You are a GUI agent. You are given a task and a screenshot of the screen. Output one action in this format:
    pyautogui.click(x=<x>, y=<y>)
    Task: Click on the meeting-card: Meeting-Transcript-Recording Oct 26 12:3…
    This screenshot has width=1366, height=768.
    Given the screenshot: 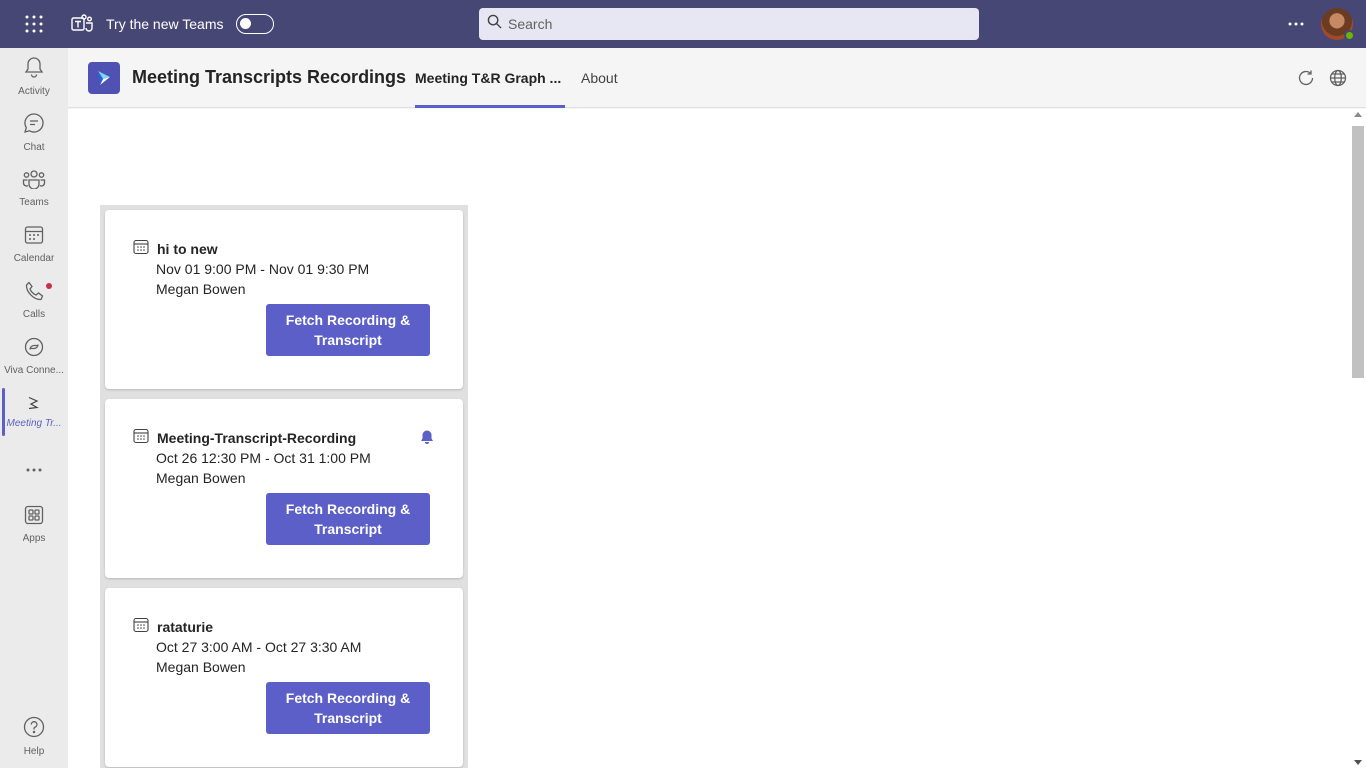 What is the action you would take?
    pyautogui.click(x=284, y=488)
    